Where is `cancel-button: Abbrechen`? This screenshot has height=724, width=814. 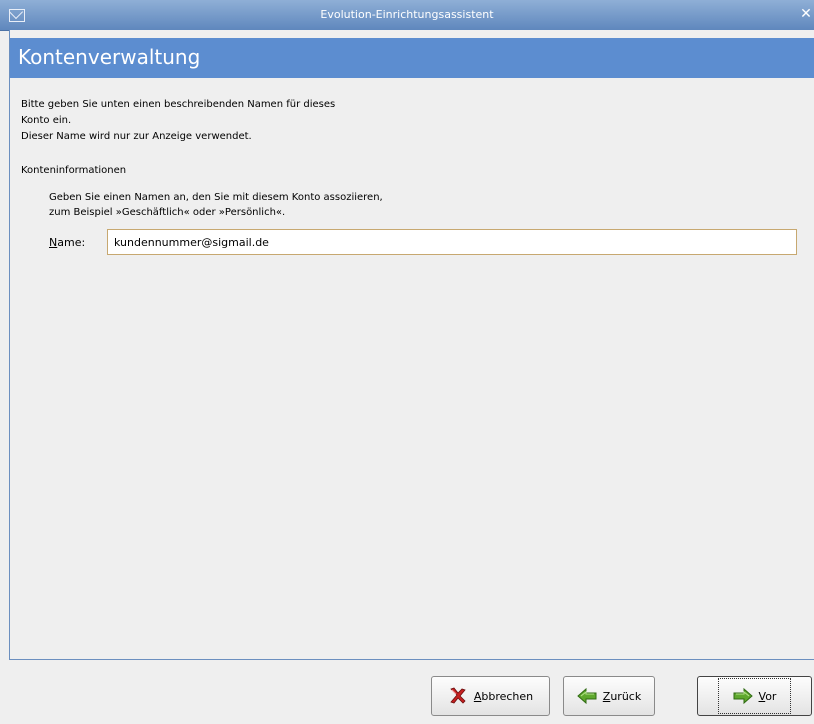 cancel-button: Abbrechen is located at coordinates (490, 696).